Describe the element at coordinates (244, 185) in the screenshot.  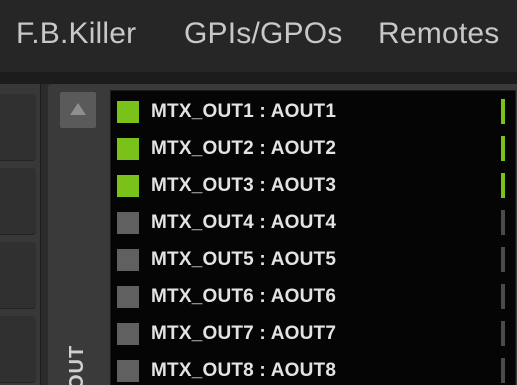
I see `output-label: MTX_OUT3 : AOUT3` at that location.